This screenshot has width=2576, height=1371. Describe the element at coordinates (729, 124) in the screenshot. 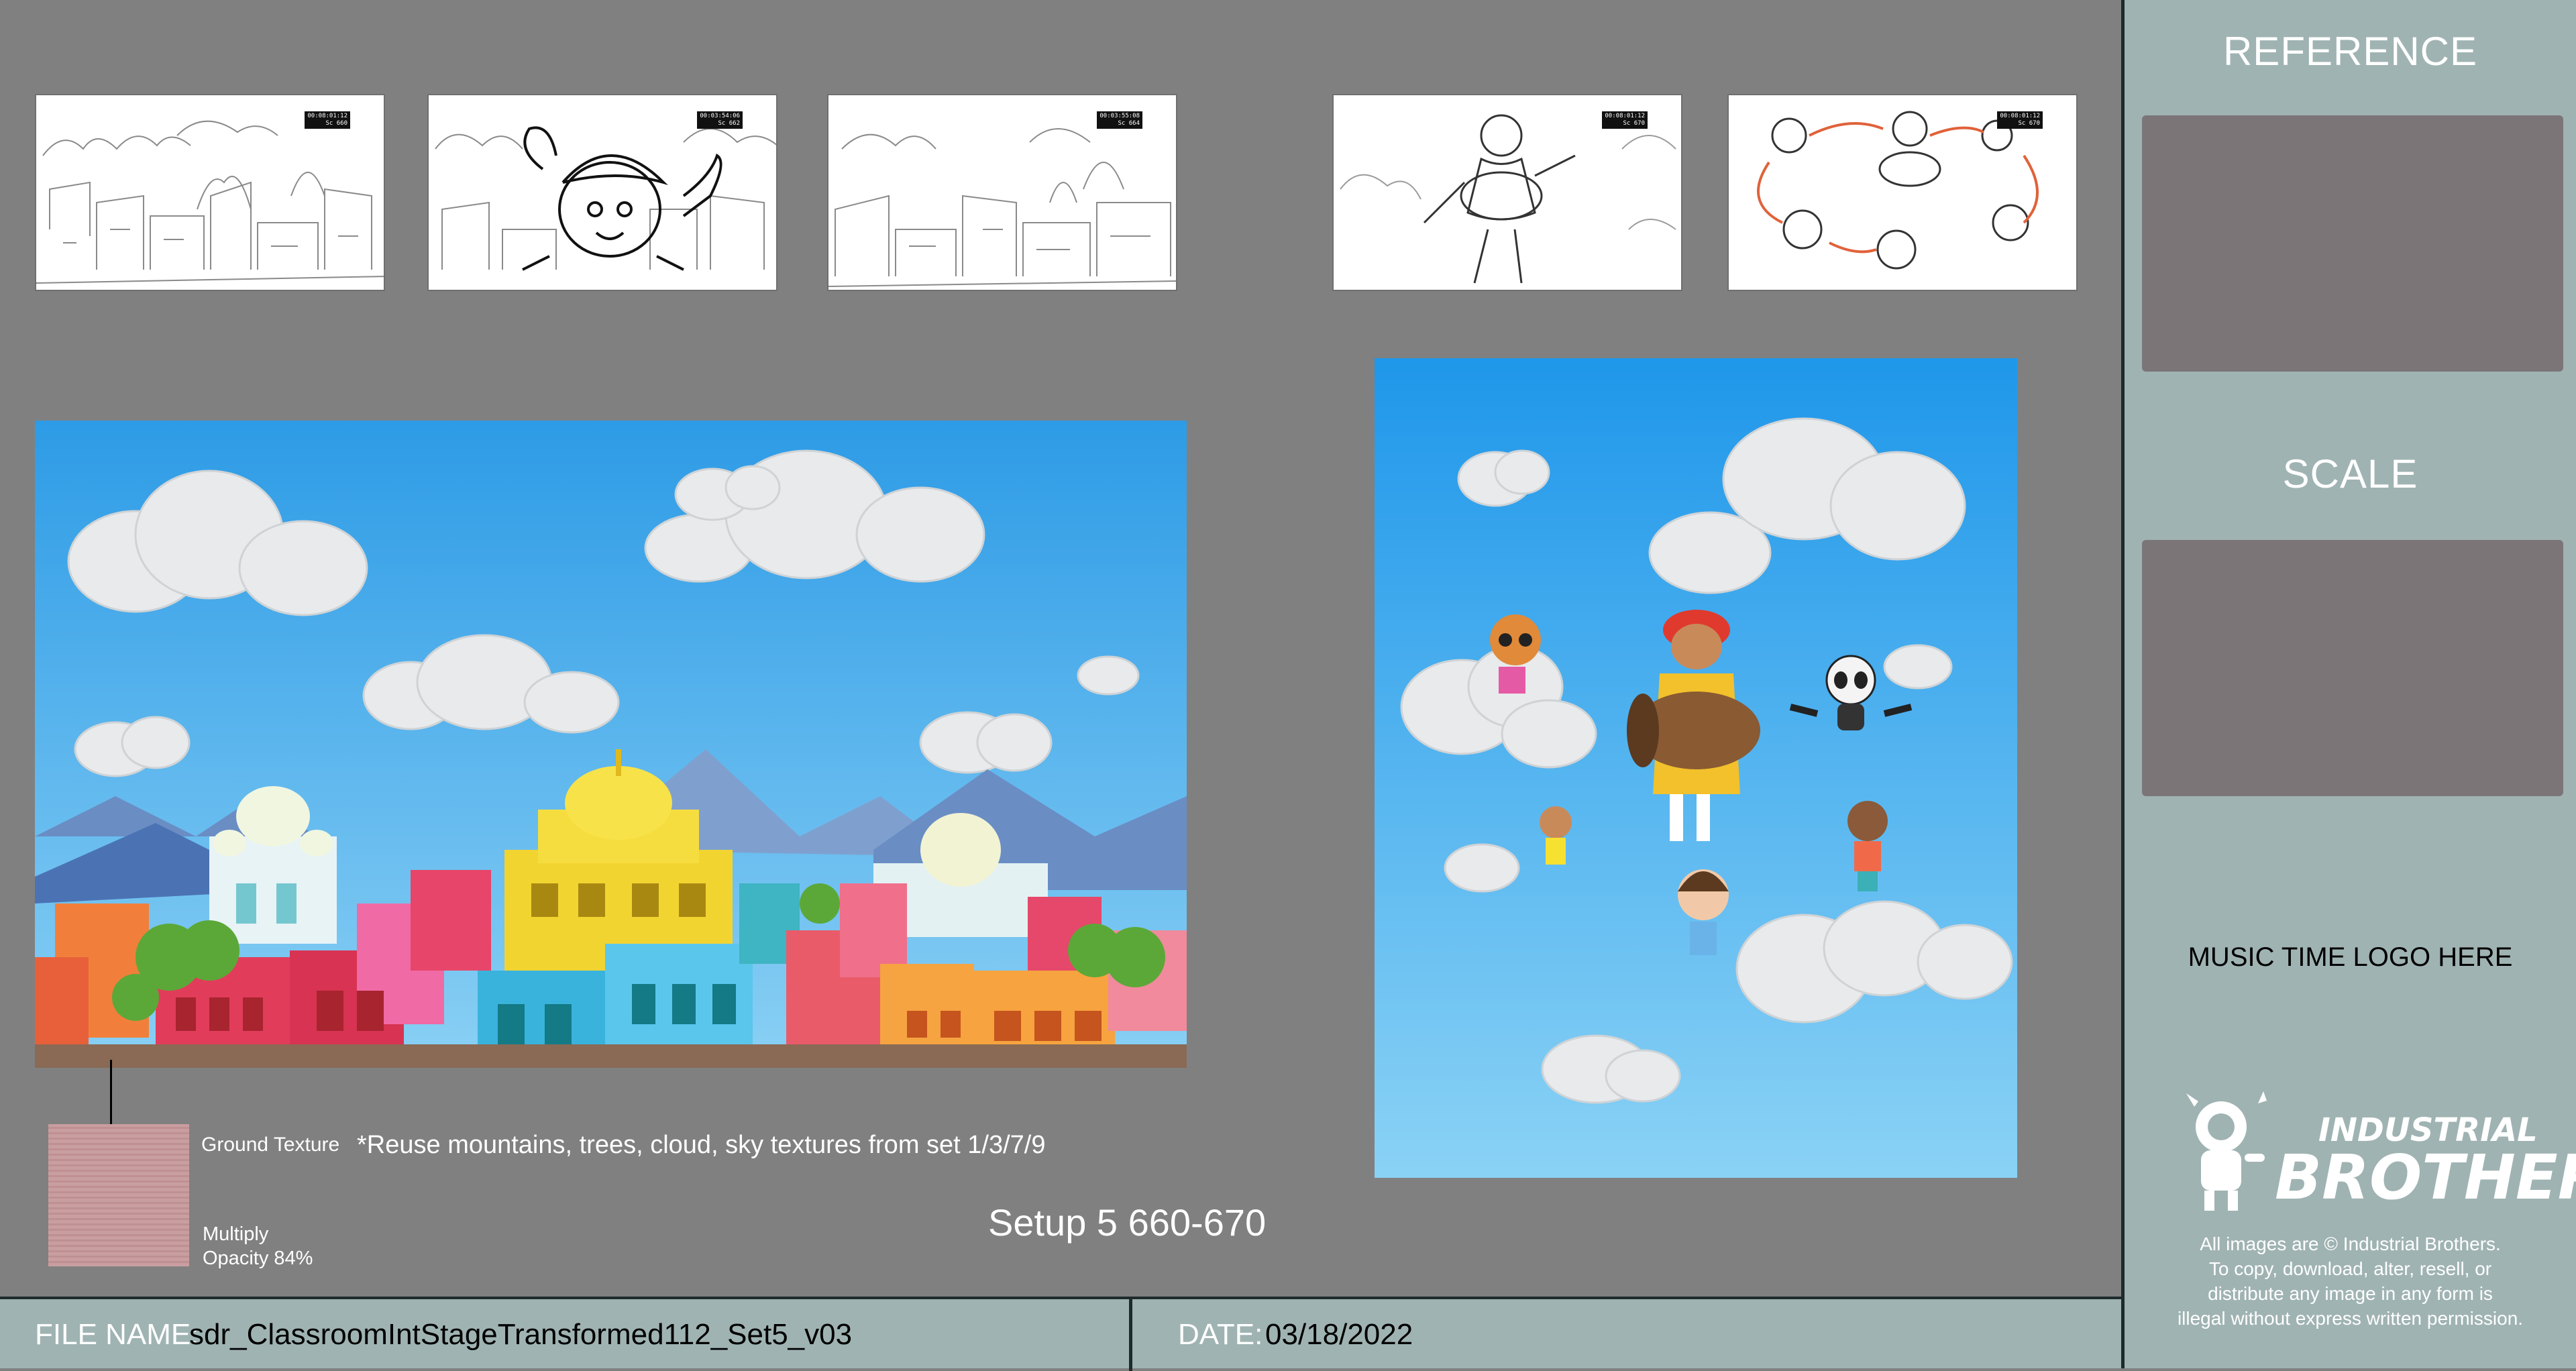

I see `scene-number: Sc 662` at that location.